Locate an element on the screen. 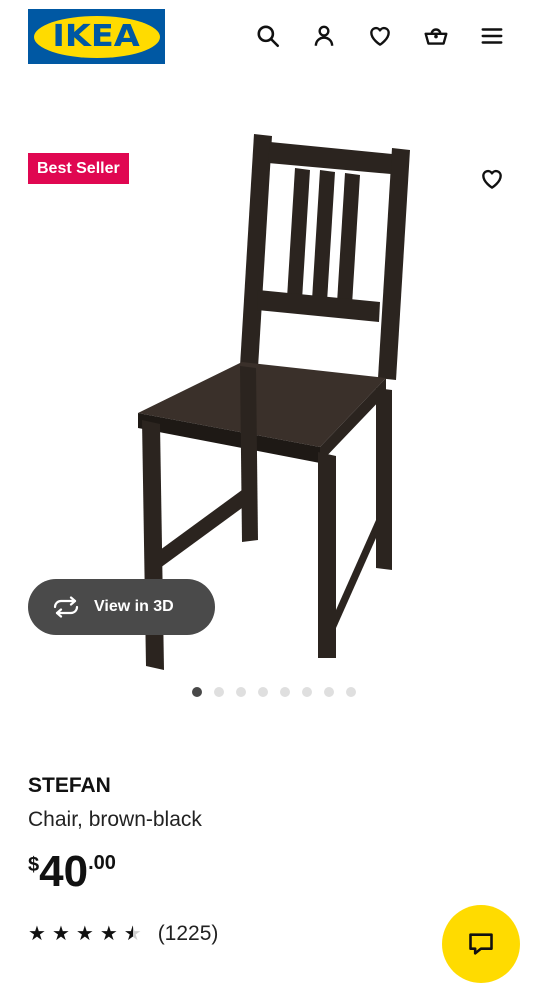 Image resolution: width=548 pixels, height=983 pixels. rating-stars: ★ ★ ★ ★ ★ is located at coordinates (85, 934).